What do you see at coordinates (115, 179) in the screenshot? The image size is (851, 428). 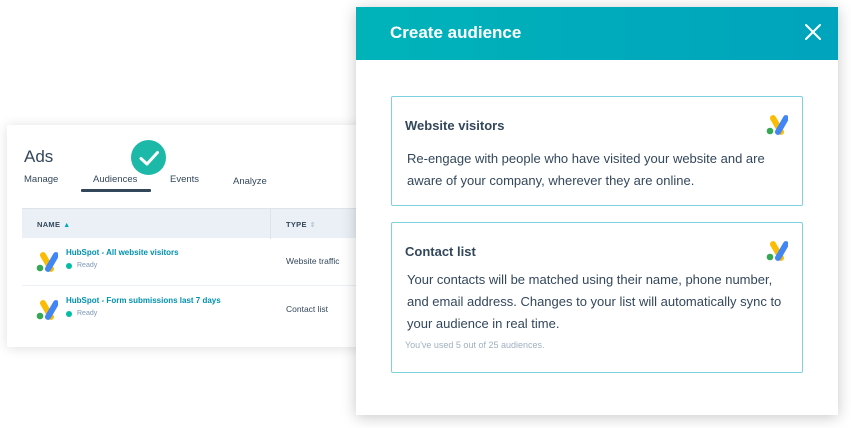 I see `tab-audiences: Audiences` at bounding box center [115, 179].